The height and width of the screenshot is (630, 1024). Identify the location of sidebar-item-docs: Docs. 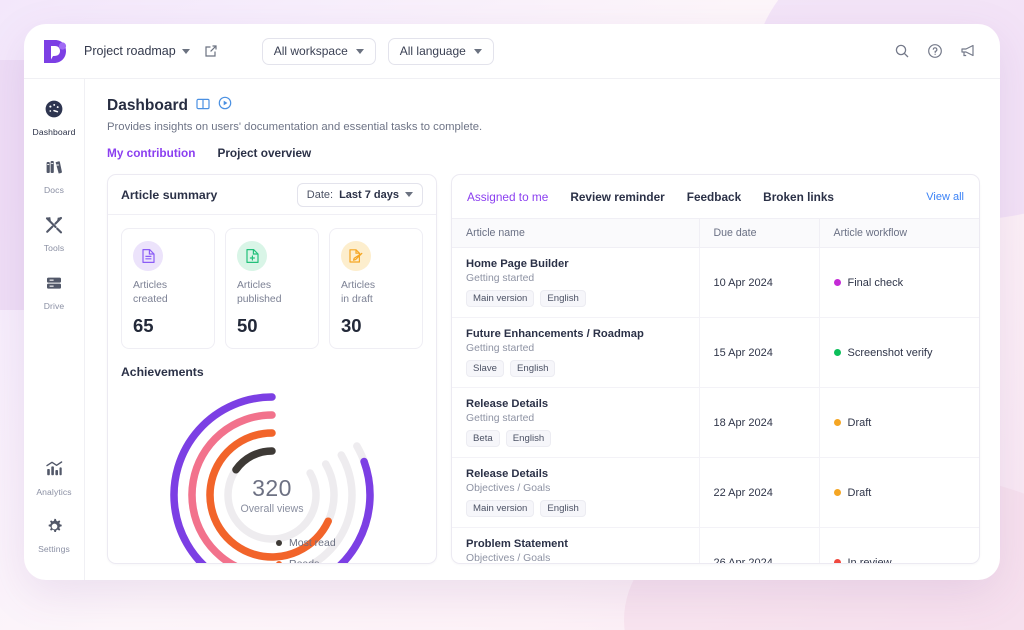
(54, 175).